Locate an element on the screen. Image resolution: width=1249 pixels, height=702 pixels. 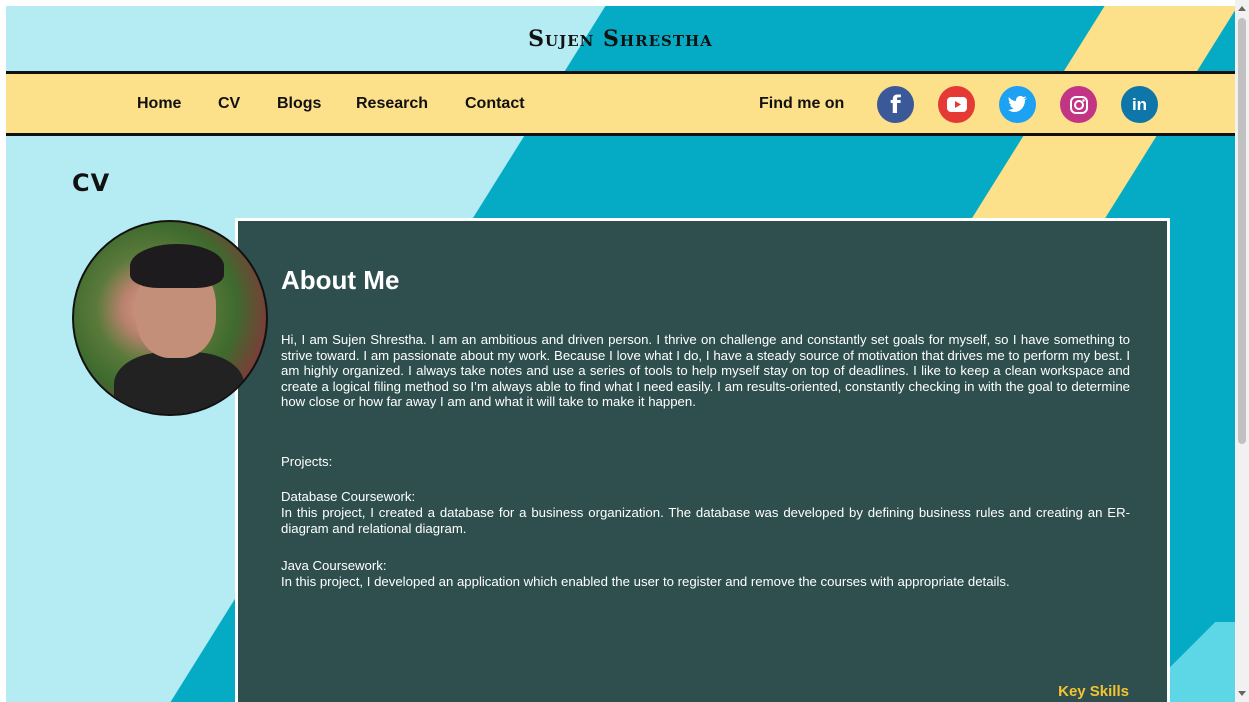
about-title: About Me is located at coordinates (340, 280).